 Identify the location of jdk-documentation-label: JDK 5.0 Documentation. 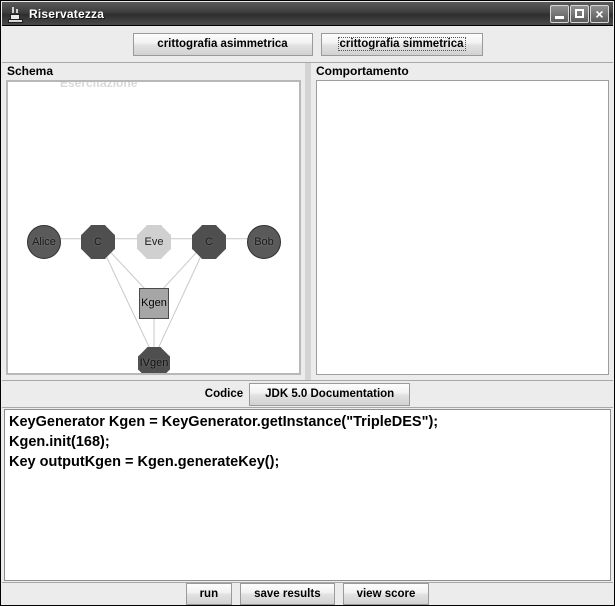
(330, 394).